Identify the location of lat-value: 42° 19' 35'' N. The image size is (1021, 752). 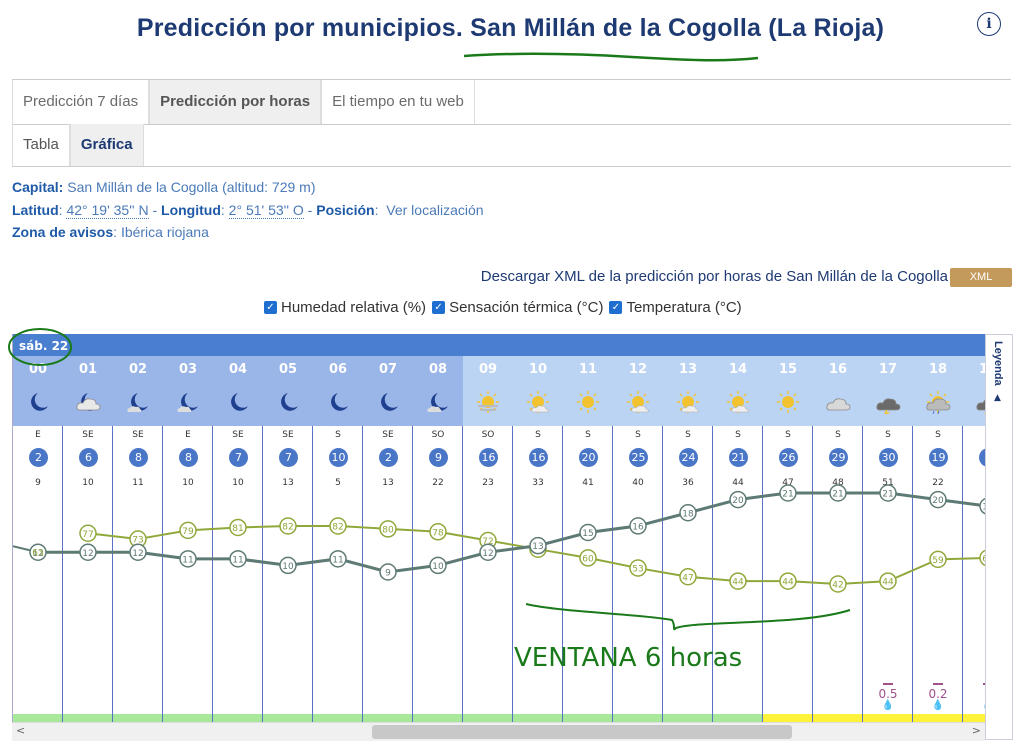
(107, 210).